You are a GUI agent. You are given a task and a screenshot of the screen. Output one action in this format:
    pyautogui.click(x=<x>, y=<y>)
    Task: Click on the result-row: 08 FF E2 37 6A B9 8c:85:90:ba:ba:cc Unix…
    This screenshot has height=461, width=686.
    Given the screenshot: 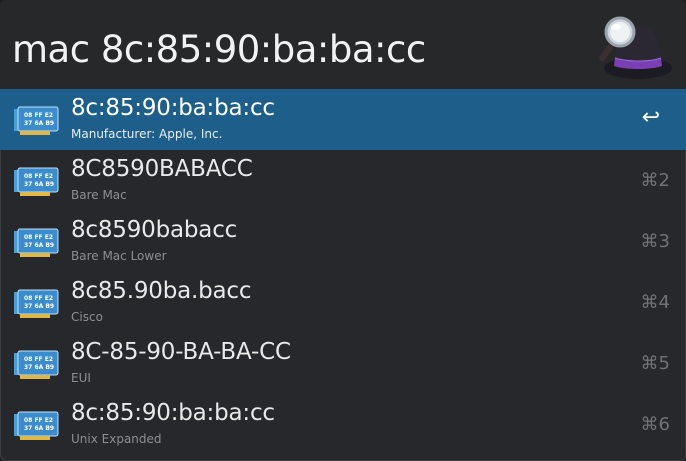 What is the action you would take?
    pyautogui.click(x=343, y=424)
    